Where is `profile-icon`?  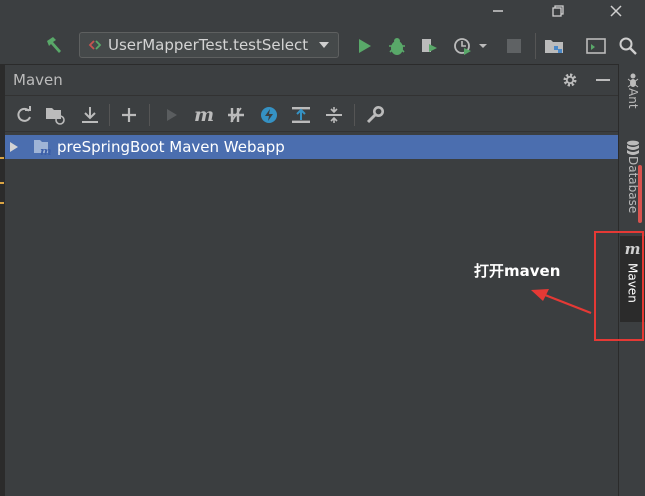
profile-icon is located at coordinates (470, 46).